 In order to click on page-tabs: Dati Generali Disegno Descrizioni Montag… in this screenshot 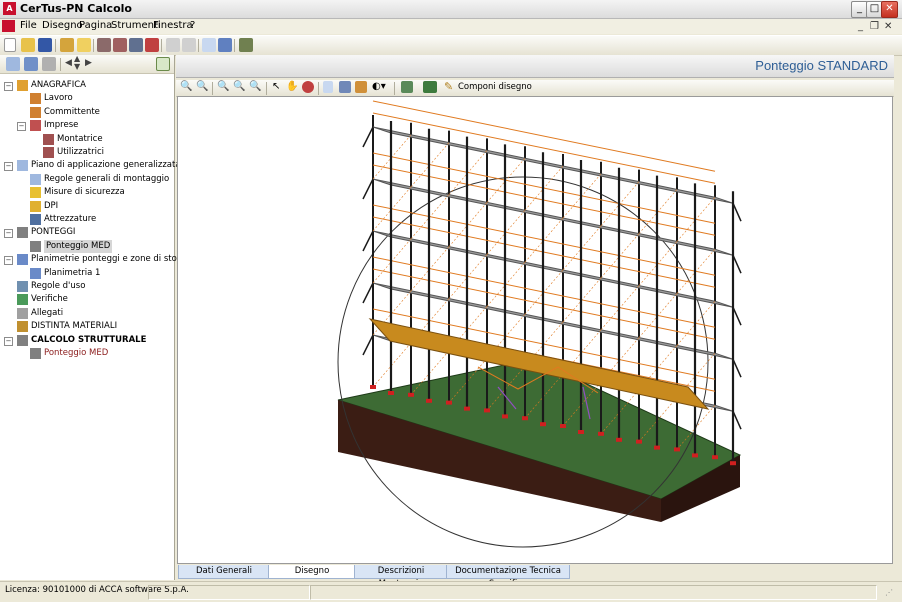, I will do `click(535, 577)`.